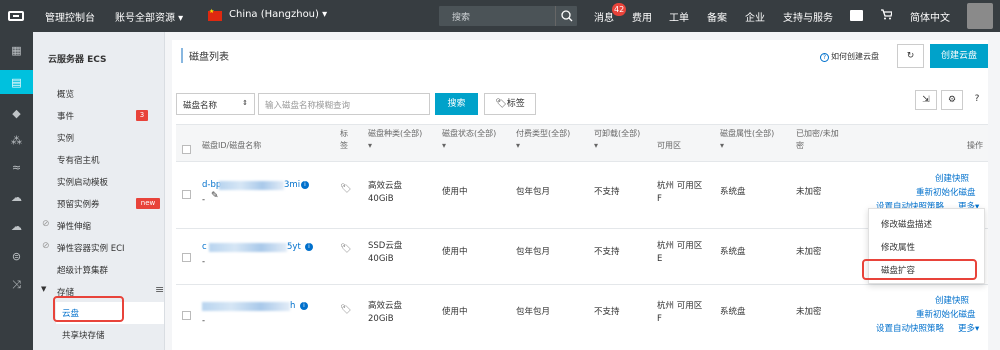  What do you see at coordinates (642, 16) in the screenshot?
I see `billing-link: 费用` at bounding box center [642, 16].